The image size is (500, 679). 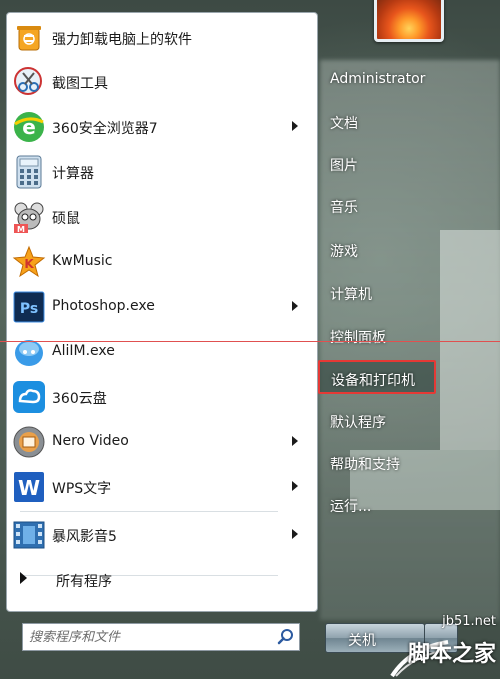 I want to click on program-item-uninstaller: 强力卸载电脑上的软件, so click(x=155, y=38).